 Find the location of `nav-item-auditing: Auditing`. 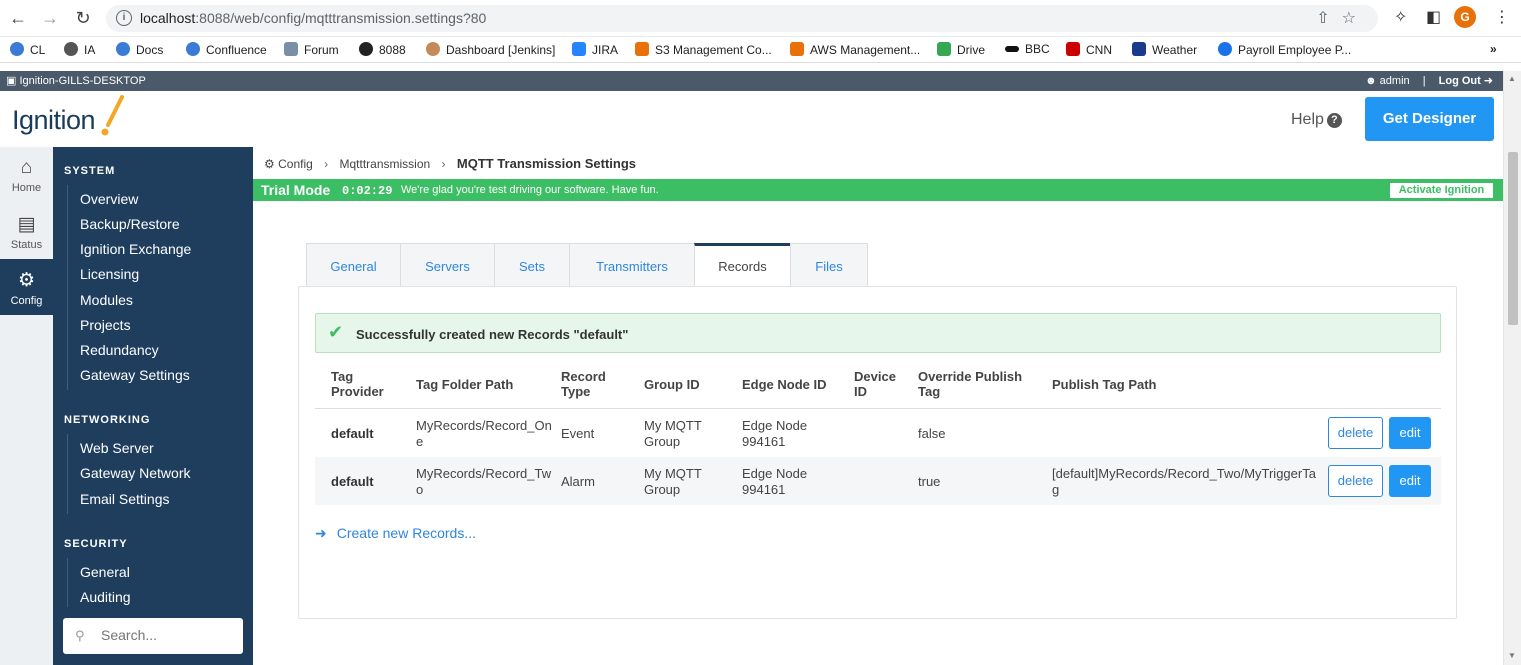

nav-item-auditing: Auditing is located at coordinates (105, 597).